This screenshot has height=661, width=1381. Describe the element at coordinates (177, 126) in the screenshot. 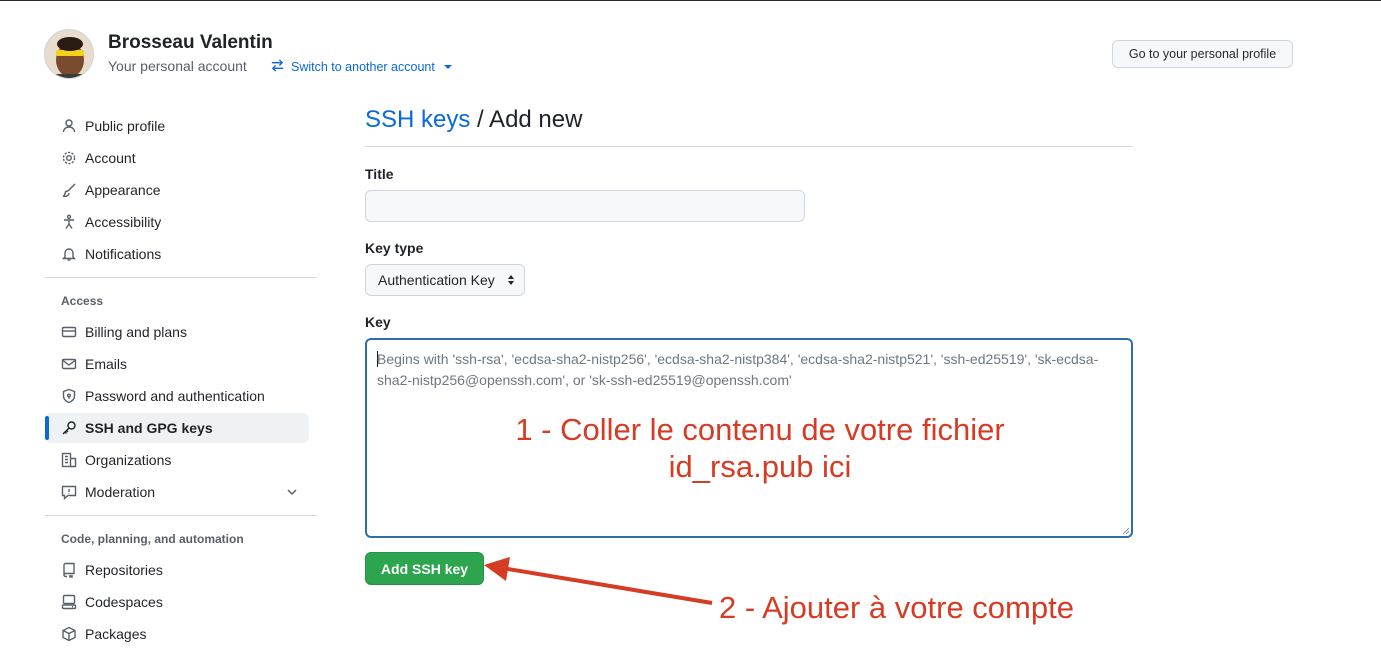

I see `sidebar-item-public-profile: Public profile` at that location.